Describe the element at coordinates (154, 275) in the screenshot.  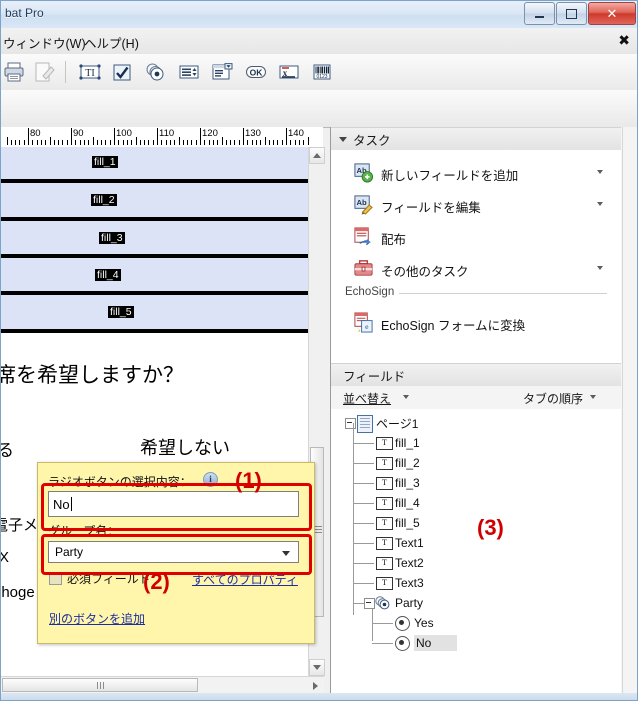
I see `form-field-highlight: fill_4` at that location.